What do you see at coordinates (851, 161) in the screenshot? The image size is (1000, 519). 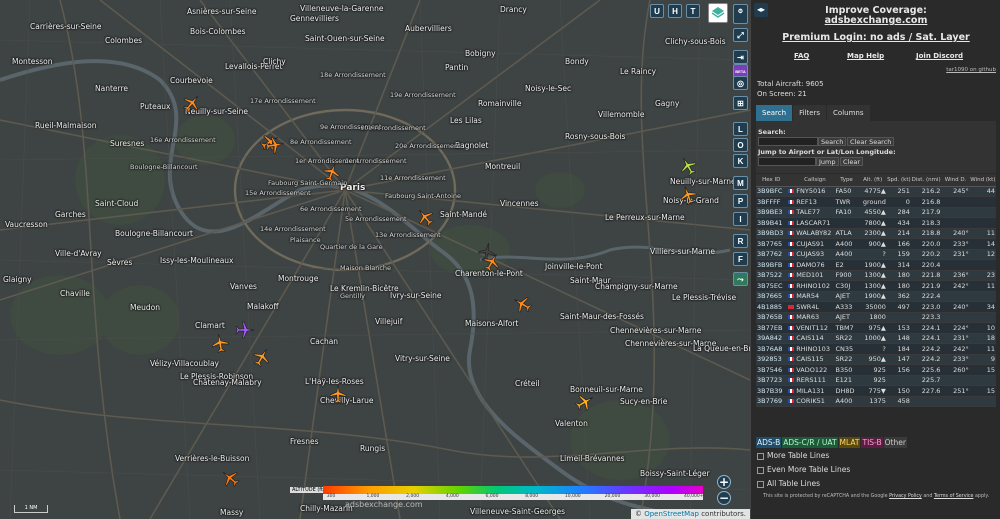 I see `clear-button: Clear` at bounding box center [851, 161].